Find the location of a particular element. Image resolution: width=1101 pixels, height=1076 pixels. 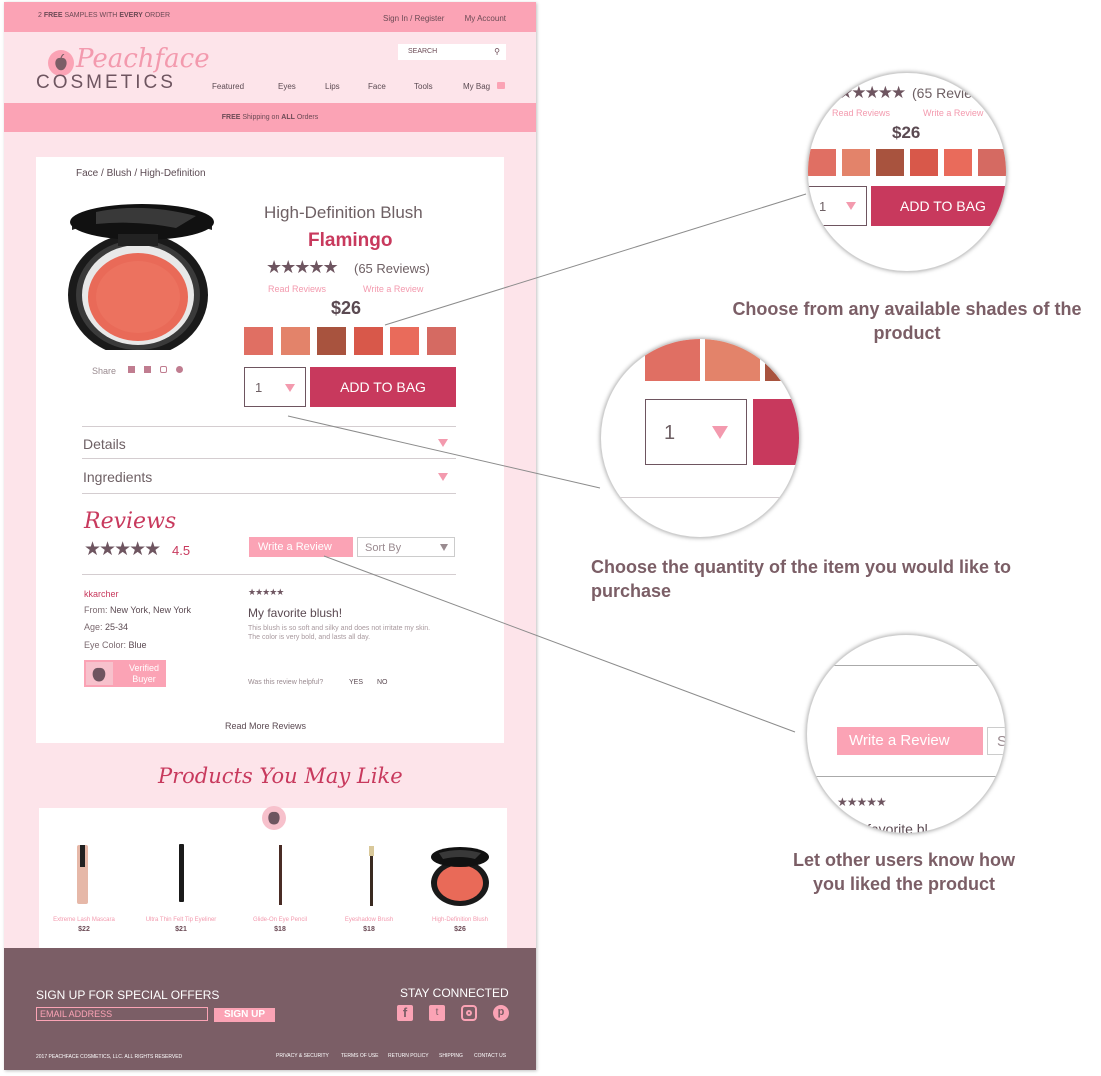

zoom-callout-review: Write a Review S ★★★★★ favorite bl is located at coordinates (906, 734).